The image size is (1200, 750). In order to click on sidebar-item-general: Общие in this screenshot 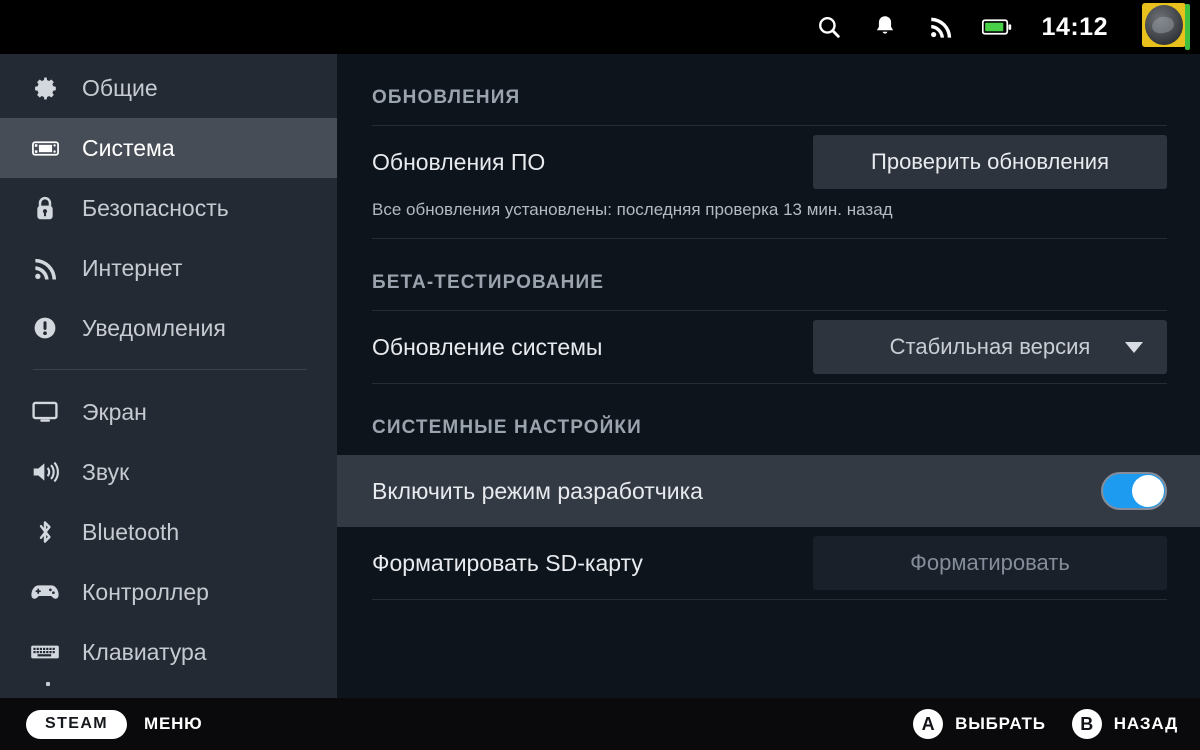, I will do `click(168, 88)`.